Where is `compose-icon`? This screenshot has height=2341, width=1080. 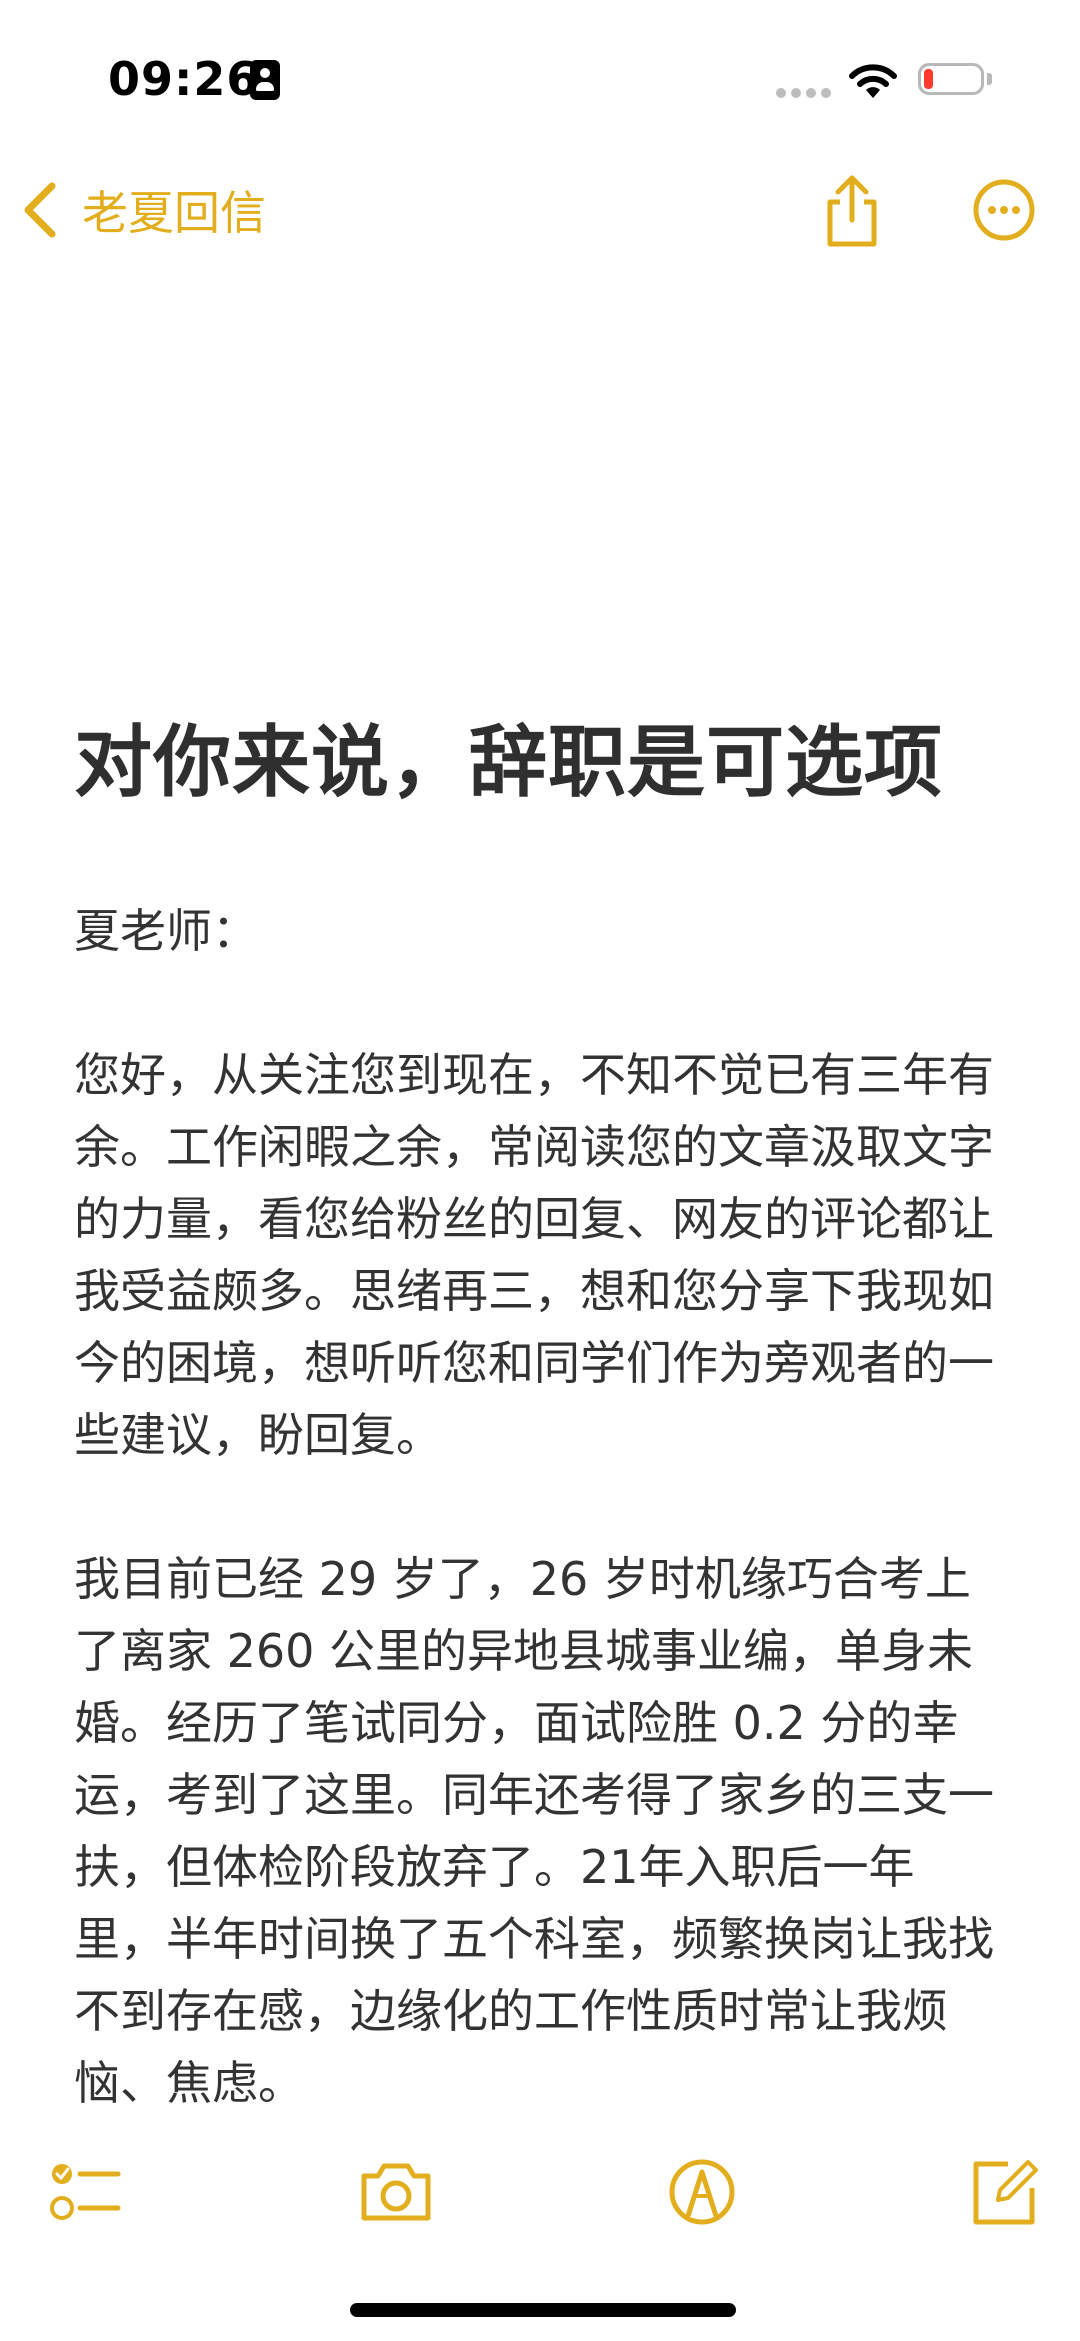
compose-icon is located at coordinates (1004, 2192).